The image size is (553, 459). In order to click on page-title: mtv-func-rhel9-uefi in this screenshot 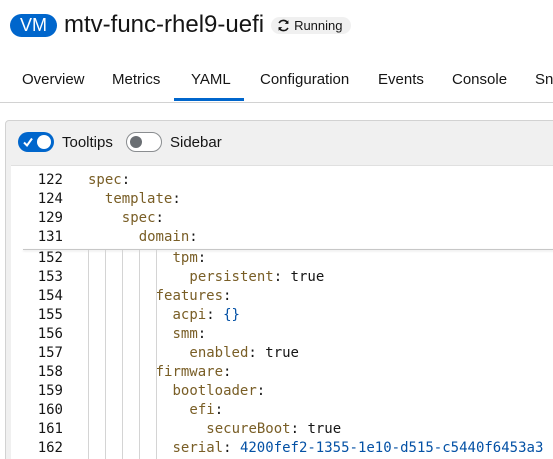, I will do `click(164, 24)`.